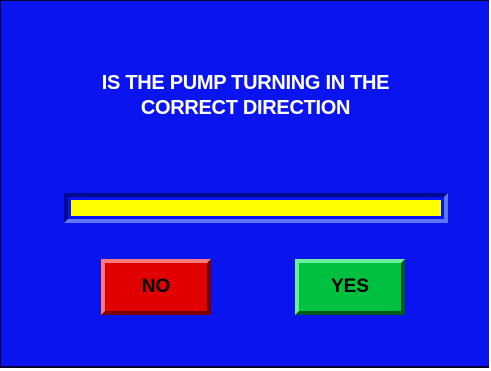 This screenshot has width=491, height=371. I want to click on yes-button-label: YES, so click(350, 286).